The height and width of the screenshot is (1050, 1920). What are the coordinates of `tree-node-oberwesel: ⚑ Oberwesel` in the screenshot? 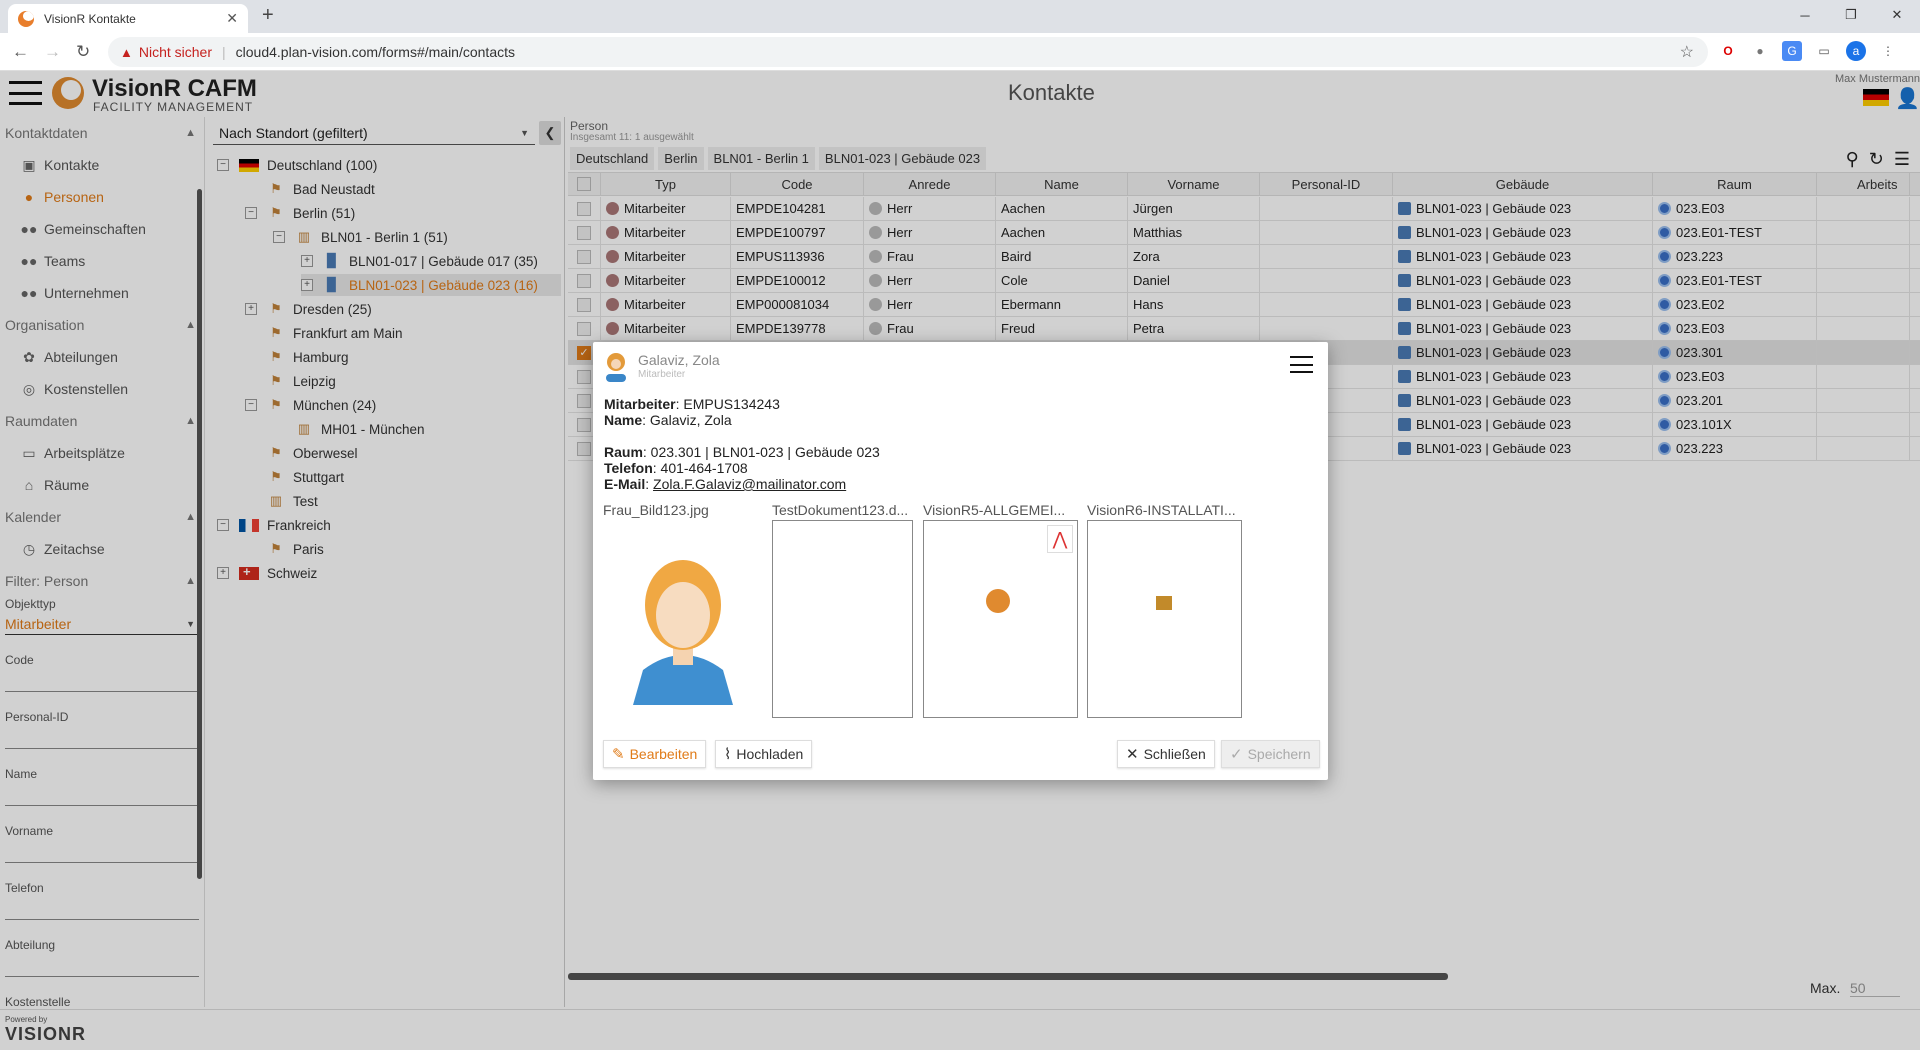 It's located at (312, 453).